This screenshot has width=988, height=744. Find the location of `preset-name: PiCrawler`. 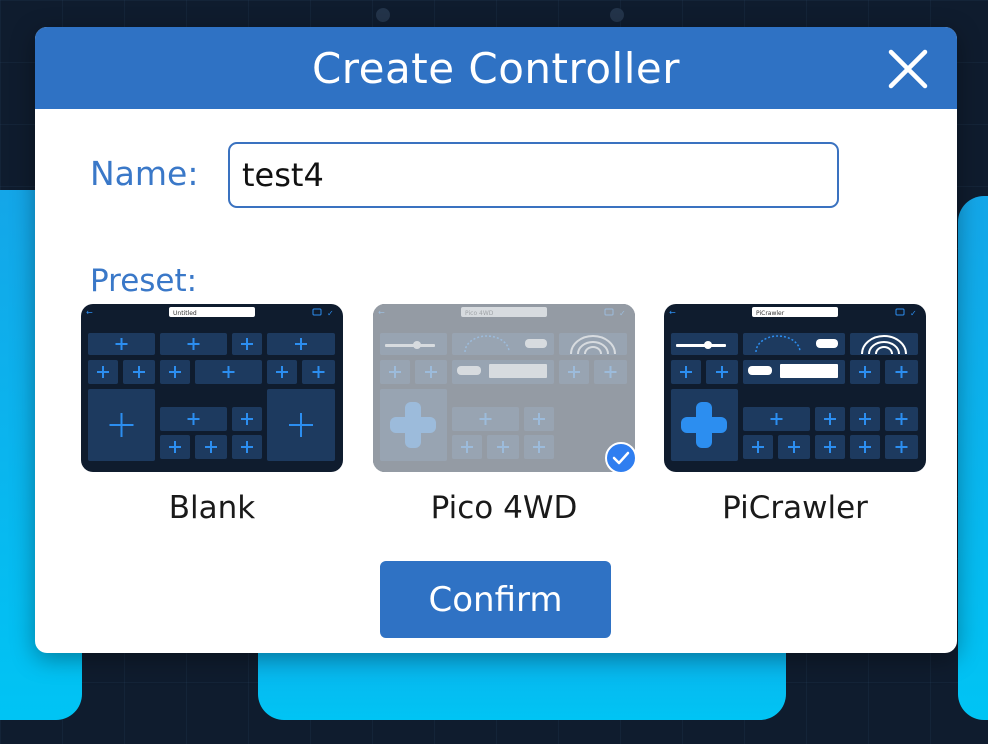

preset-name: PiCrawler is located at coordinates (795, 508).